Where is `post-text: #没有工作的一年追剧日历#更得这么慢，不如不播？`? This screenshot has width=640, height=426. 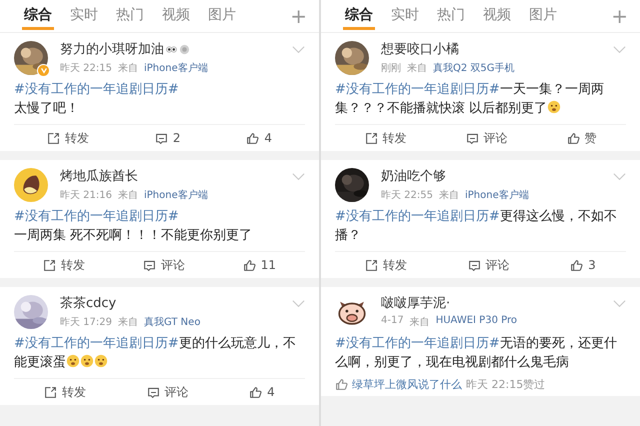 post-text: #没有工作的一年追剧日历#更得这么慢，不如不播？ is located at coordinates (476, 226).